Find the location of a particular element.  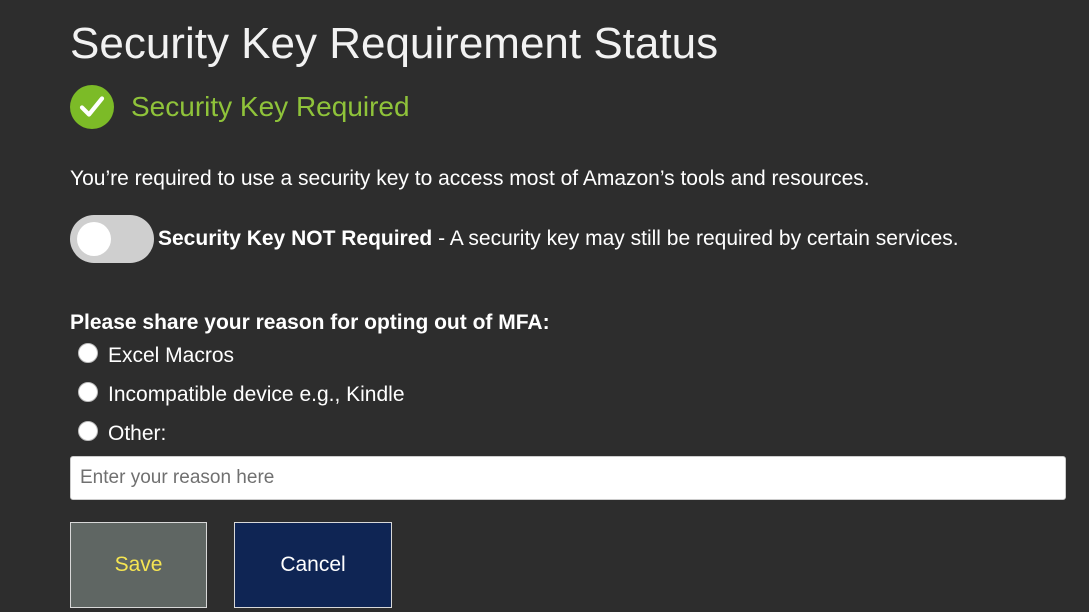

radio-label-incompatible-device: Incompatible device e.g., Kindle is located at coordinates (256, 394).